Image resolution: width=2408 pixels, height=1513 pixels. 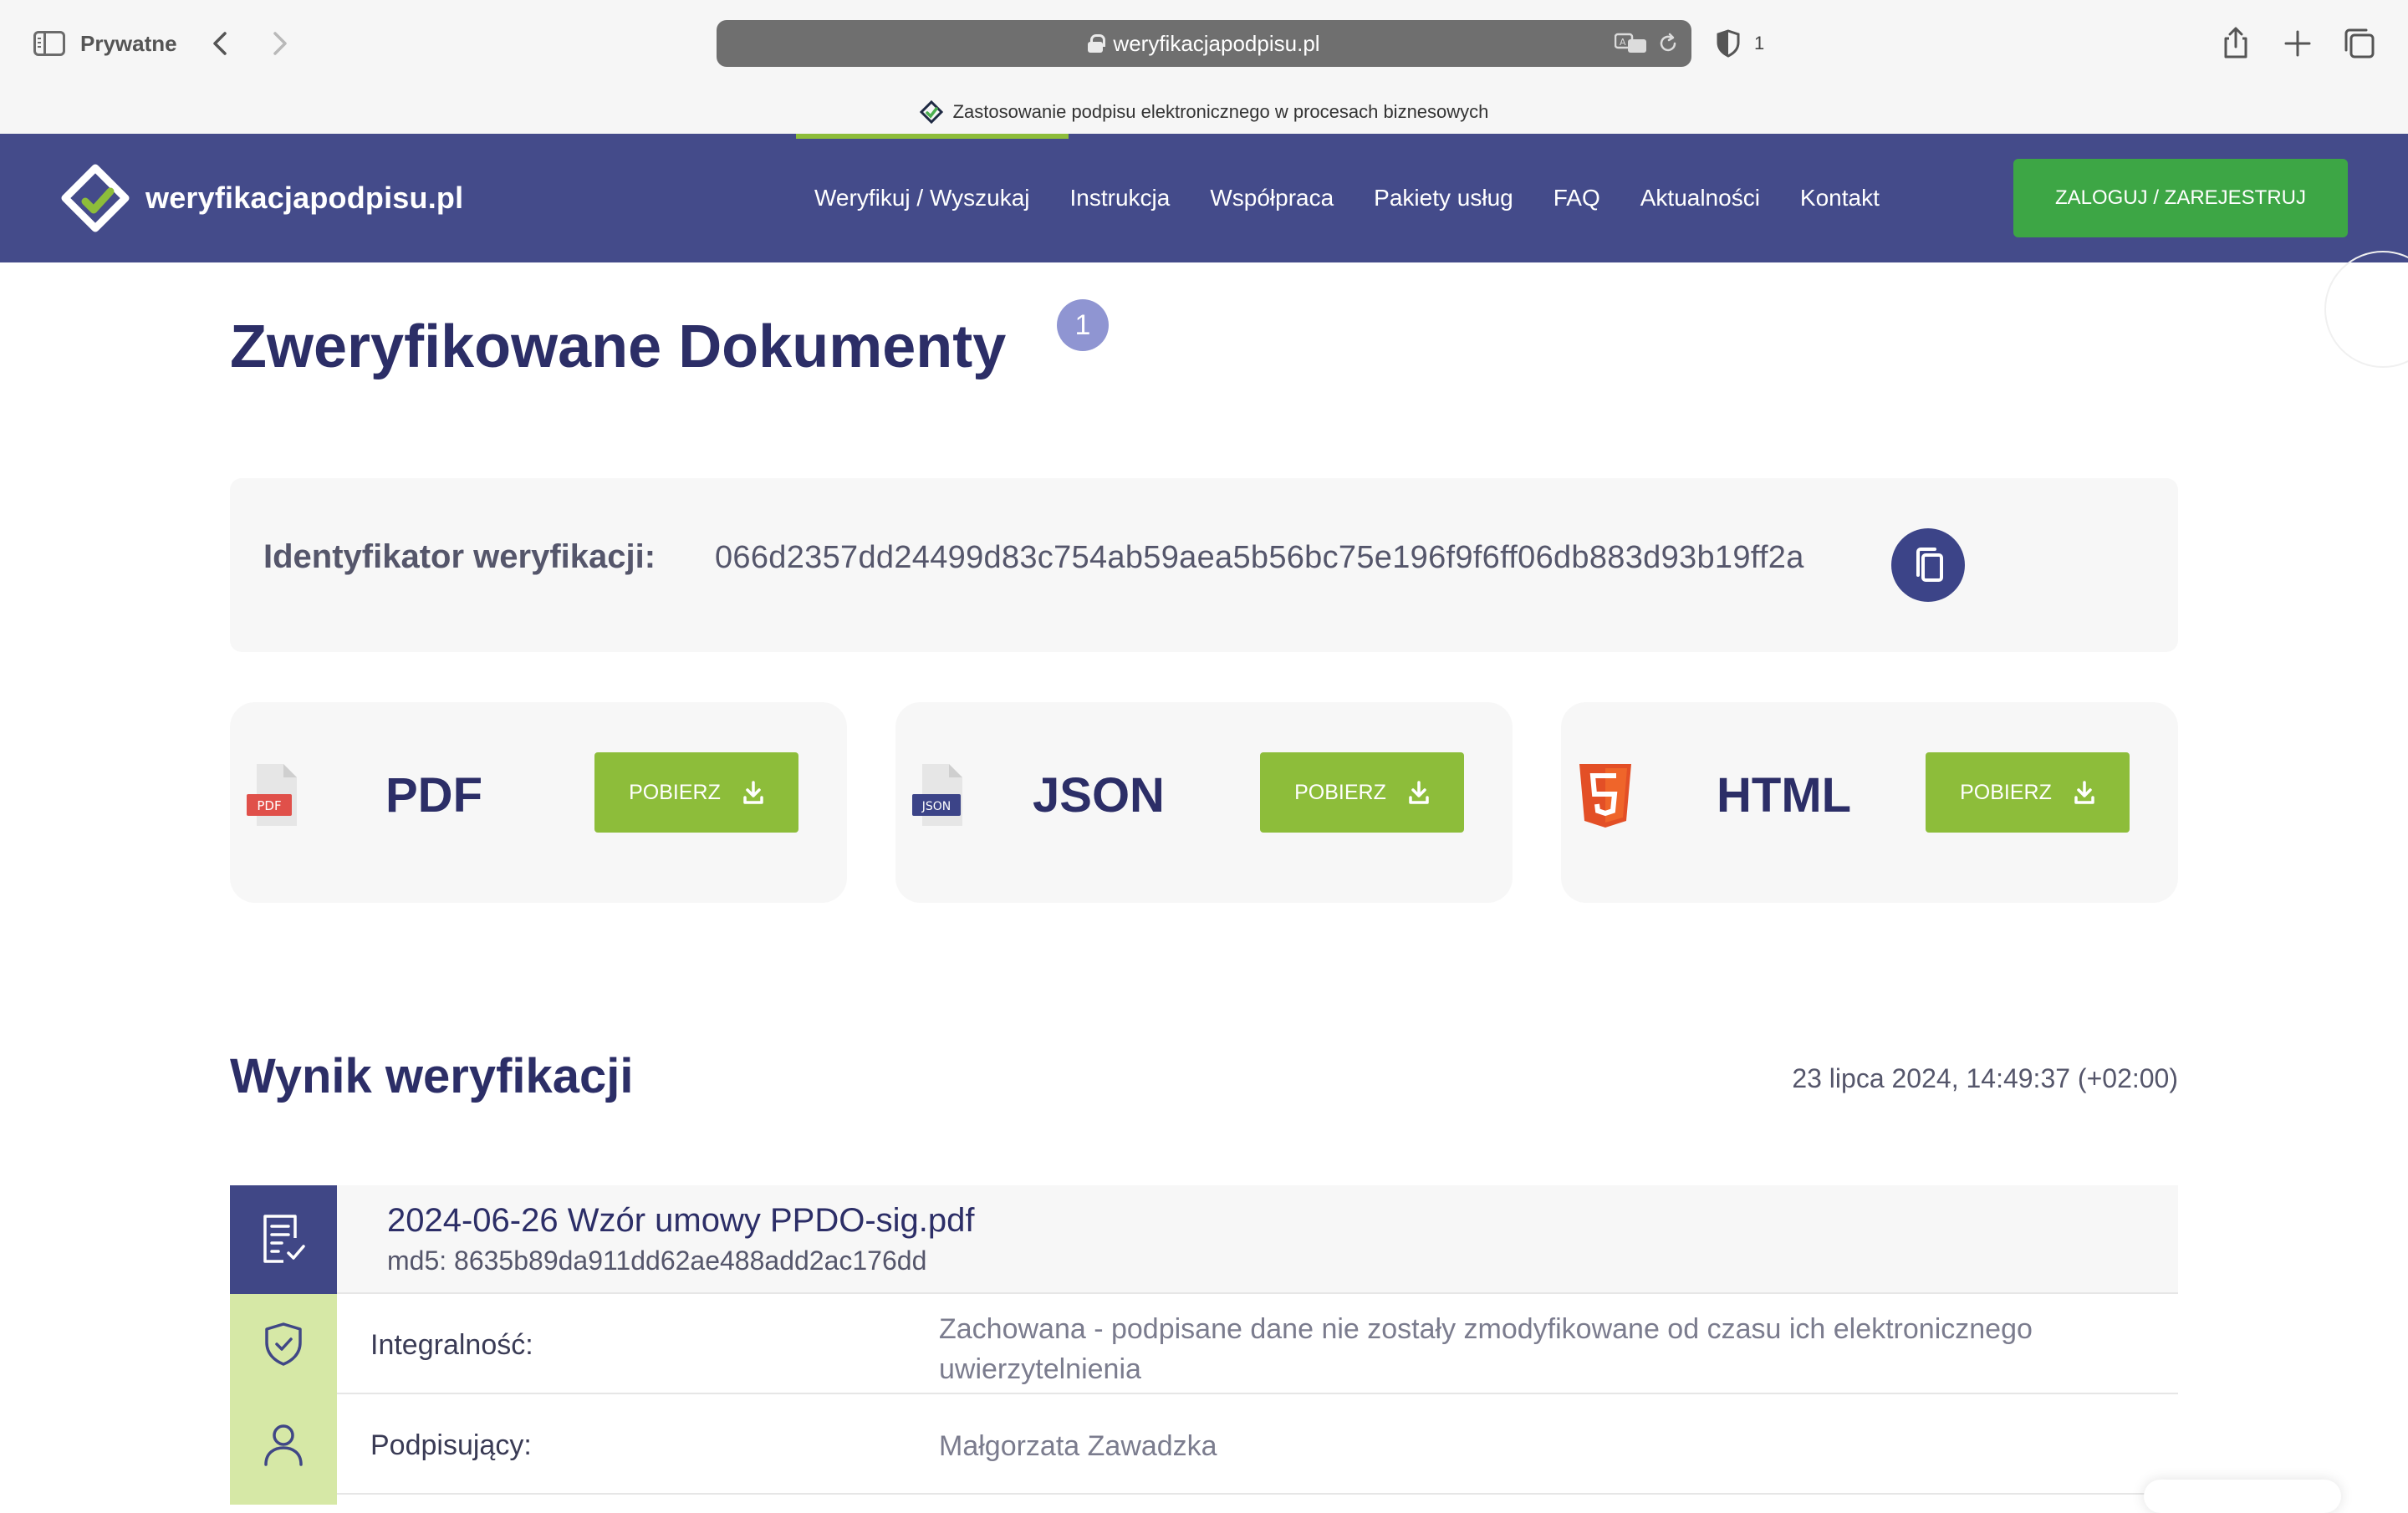 What do you see at coordinates (1340, 792) in the screenshot?
I see `download-json-label: POBIERZ` at bounding box center [1340, 792].